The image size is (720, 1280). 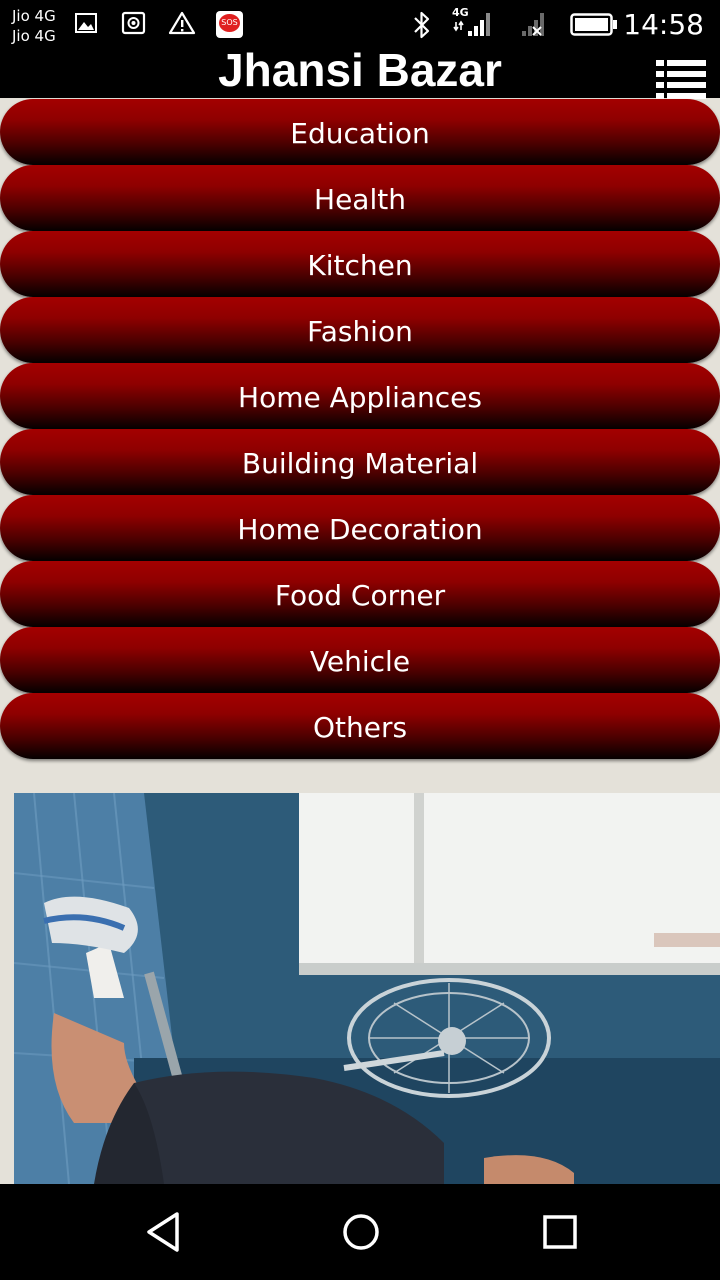 What do you see at coordinates (360, 462) in the screenshot?
I see `category-building-material-button: Building Material` at bounding box center [360, 462].